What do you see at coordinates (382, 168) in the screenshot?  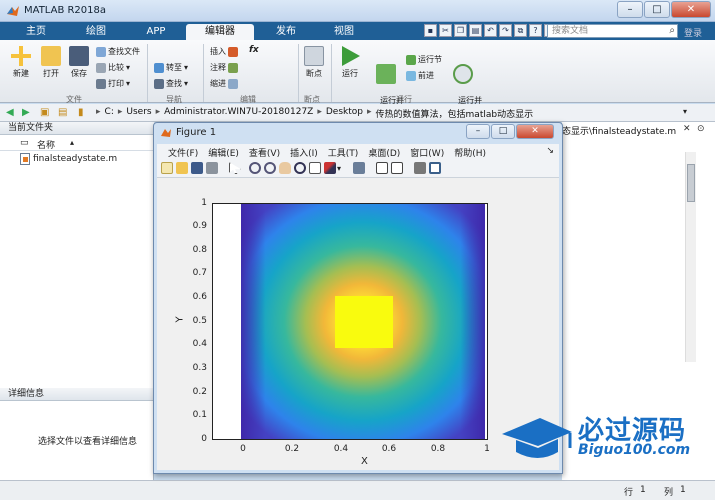 I see `insert-colorbar-icon` at bounding box center [382, 168].